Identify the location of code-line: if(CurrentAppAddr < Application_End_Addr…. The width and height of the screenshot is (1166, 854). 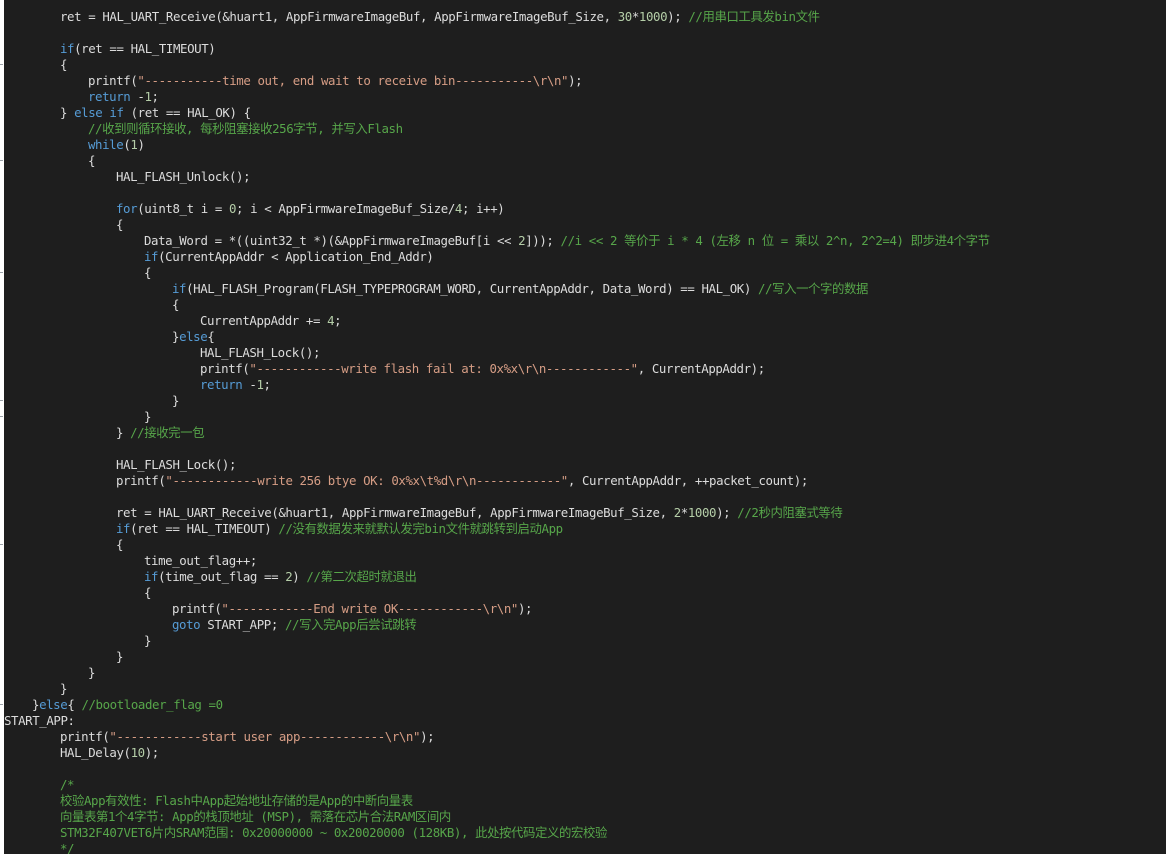
(289, 257).